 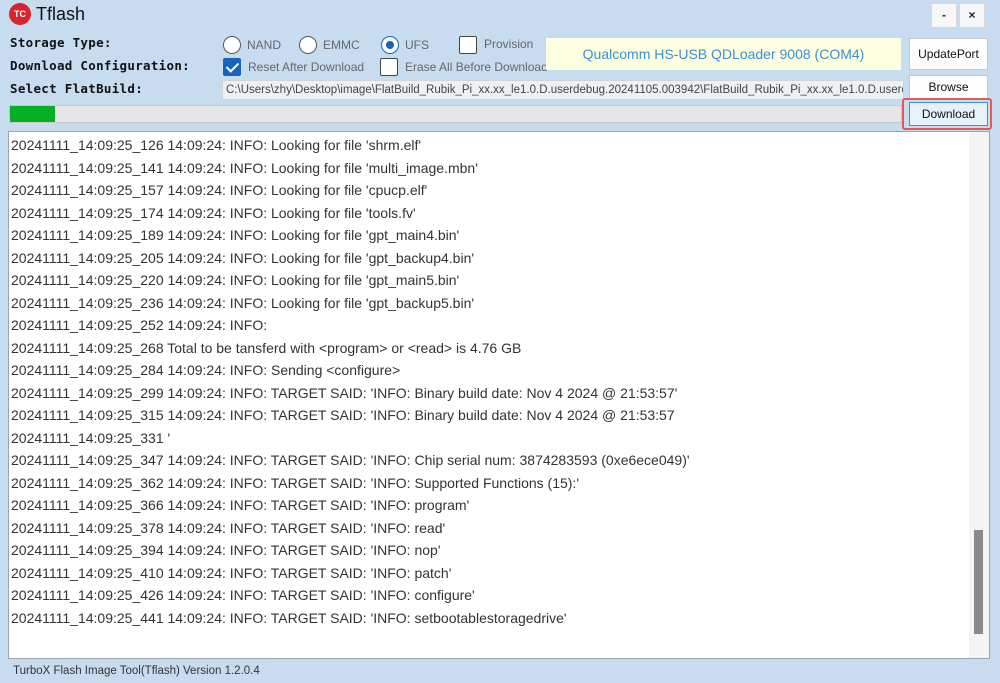 I want to click on browse-button: Browse, so click(x=948, y=87).